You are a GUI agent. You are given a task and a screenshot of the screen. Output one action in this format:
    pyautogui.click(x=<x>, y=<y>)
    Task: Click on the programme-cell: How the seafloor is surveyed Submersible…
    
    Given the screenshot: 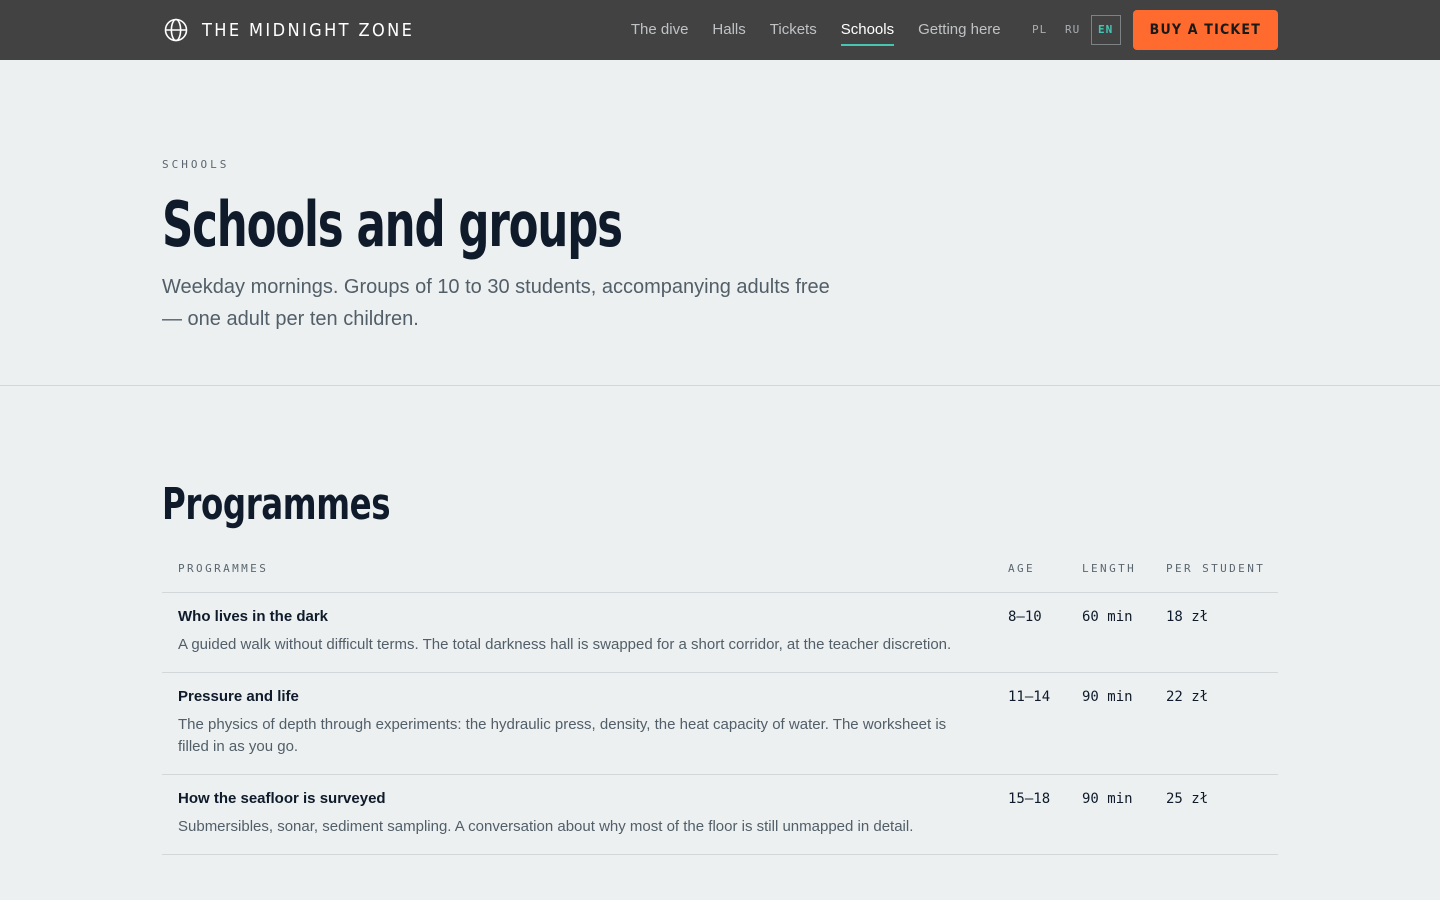 What is the action you would take?
    pyautogui.click(x=585, y=814)
    